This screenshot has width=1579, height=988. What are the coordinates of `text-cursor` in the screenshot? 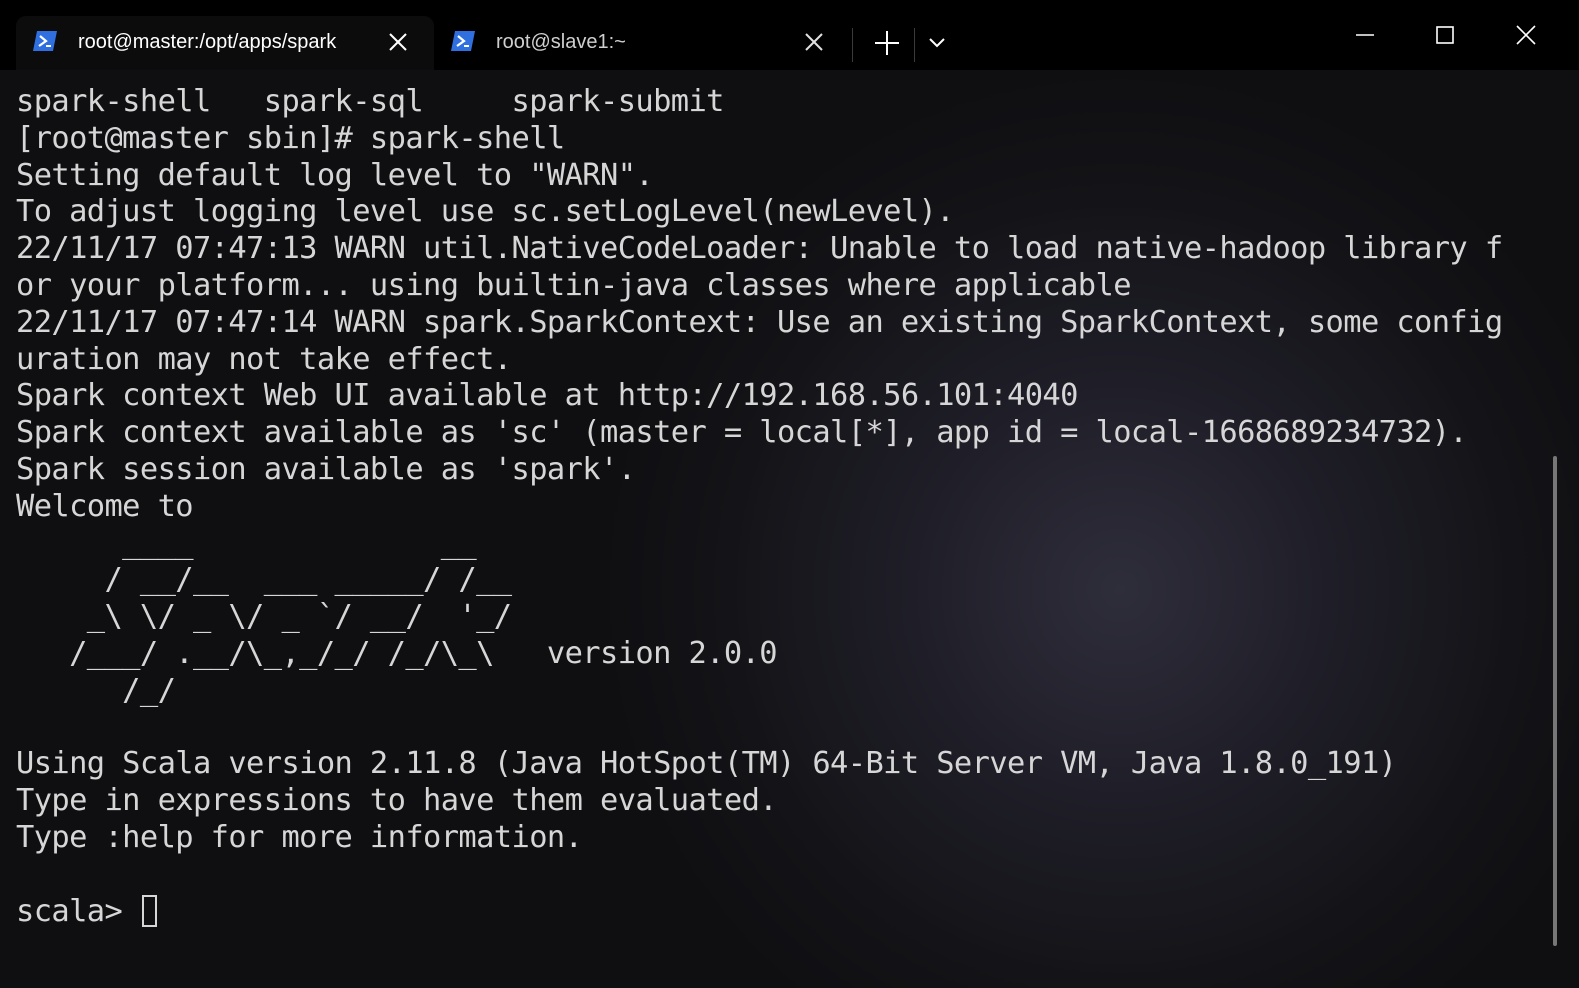 It's located at (149, 910).